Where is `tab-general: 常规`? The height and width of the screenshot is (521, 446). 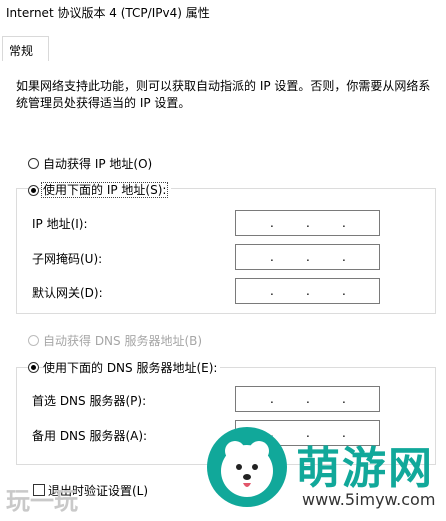 tab-general: 常规 is located at coordinates (25, 48).